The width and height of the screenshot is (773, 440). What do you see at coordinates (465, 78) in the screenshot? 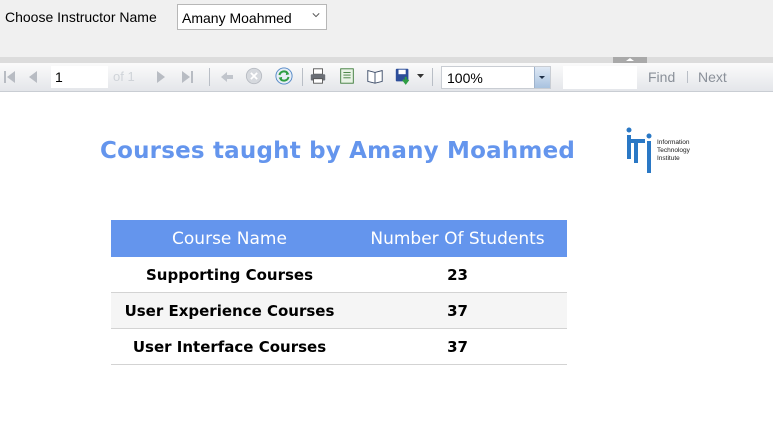
I see `zoom-value: 100%` at bounding box center [465, 78].